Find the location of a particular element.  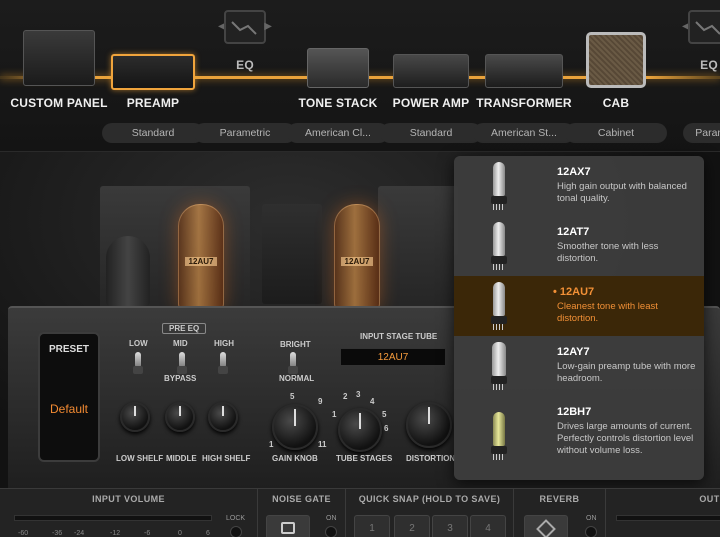

normal-label: NORMAL is located at coordinates (297, 378).